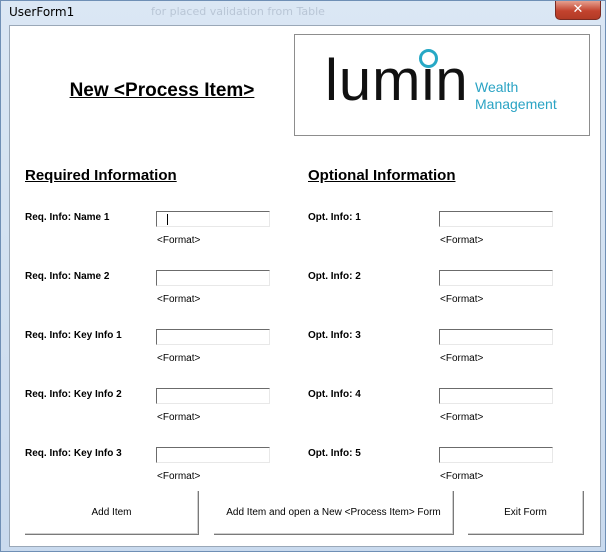 The image size is (606, 552). What do you see at coordinates (179, 476) in the screenshot?
I see `req-format-5: <Format>` at bounding box center [179, 476].